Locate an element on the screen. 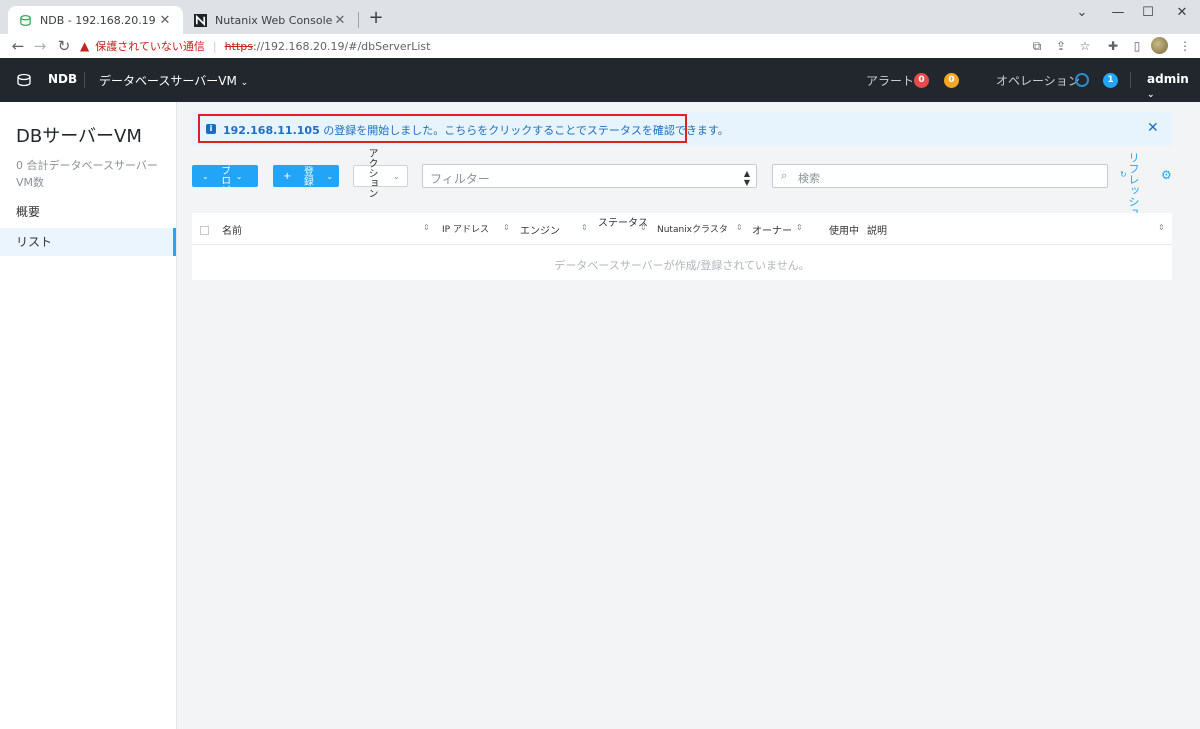  alert-warning-badge: 0 is located at coordinates (951, 80).